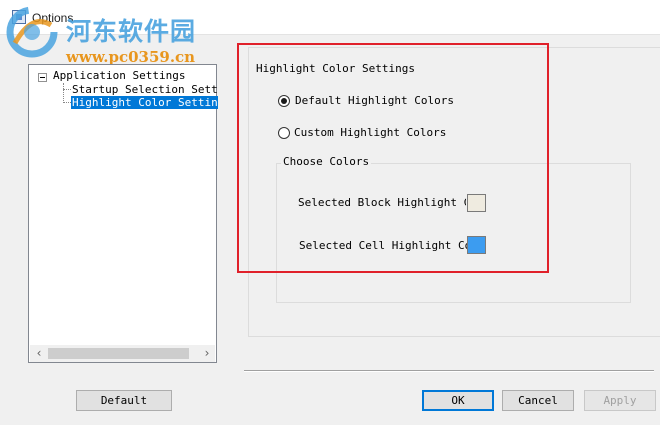 This screenshot has height=425, width=660. What do you see at coordinates (32, 32) in the screenshot?
I see `watermark-logo-icon` at bounding box center [32, 32].